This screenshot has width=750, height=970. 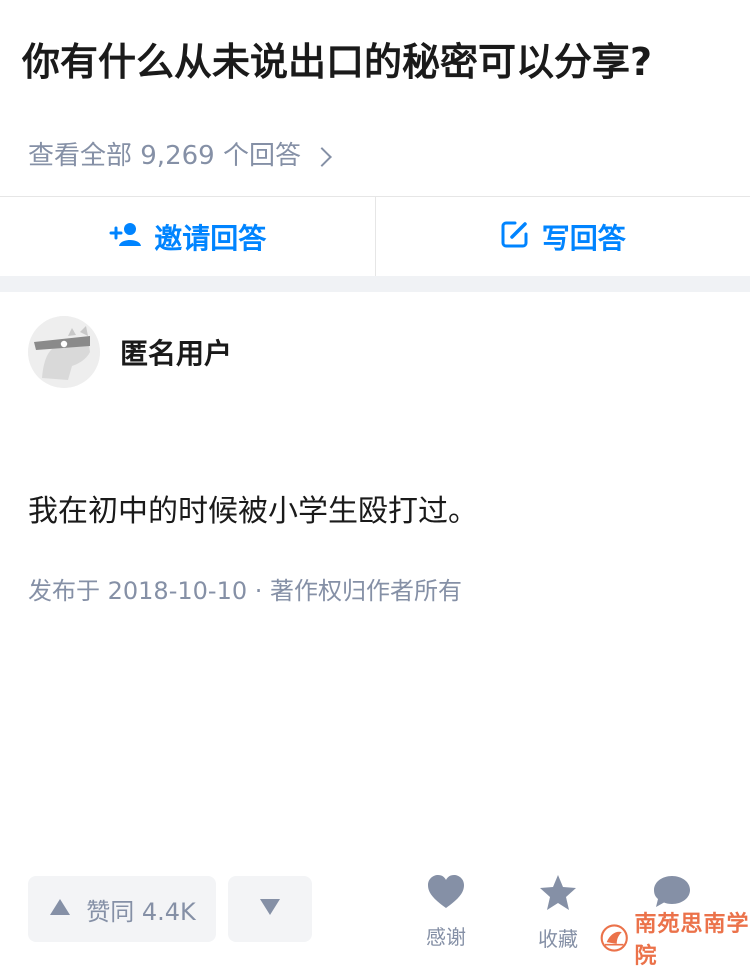 I want to click on star-icon, so click(x=558, y=895).